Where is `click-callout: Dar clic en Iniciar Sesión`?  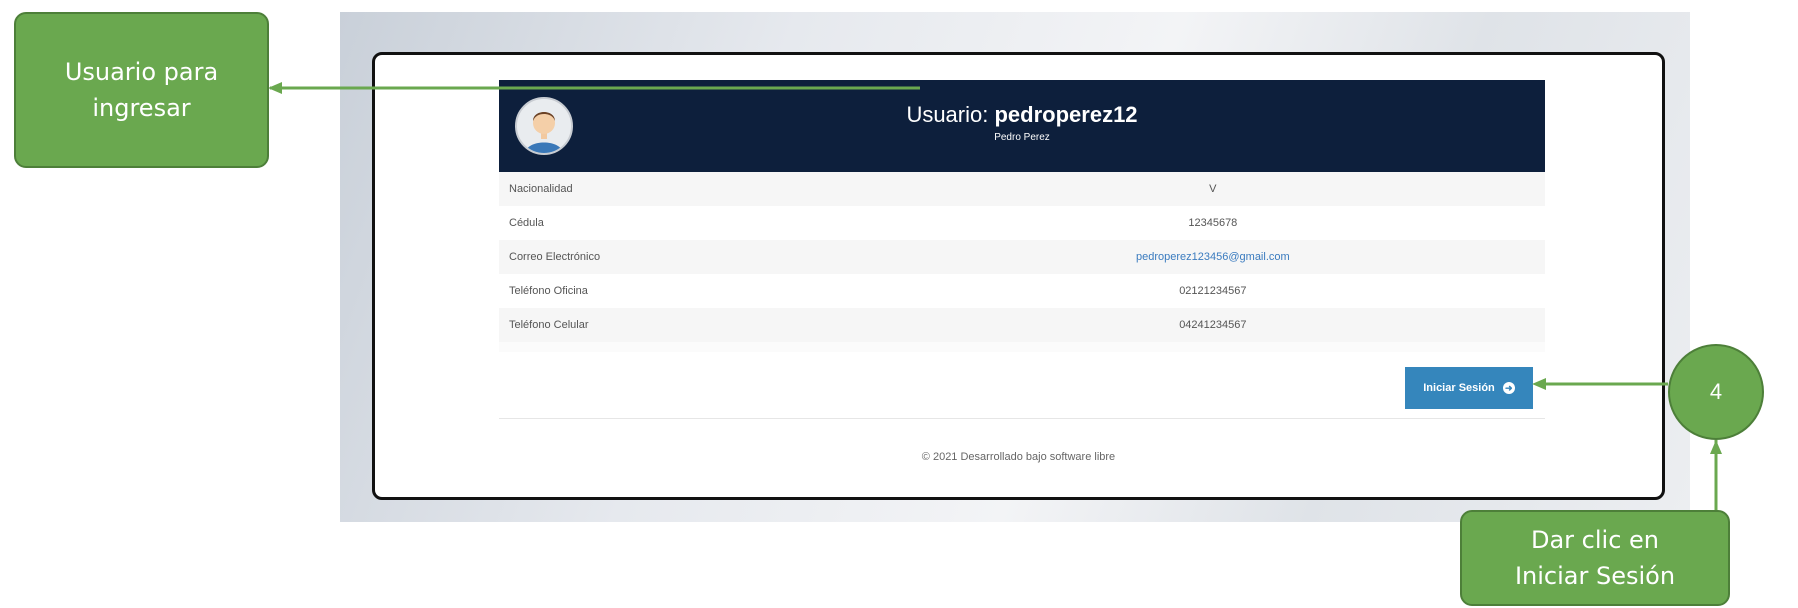 click-callout: Dar clic en Iniciar Sesión is located at coordinates (1595, 558).